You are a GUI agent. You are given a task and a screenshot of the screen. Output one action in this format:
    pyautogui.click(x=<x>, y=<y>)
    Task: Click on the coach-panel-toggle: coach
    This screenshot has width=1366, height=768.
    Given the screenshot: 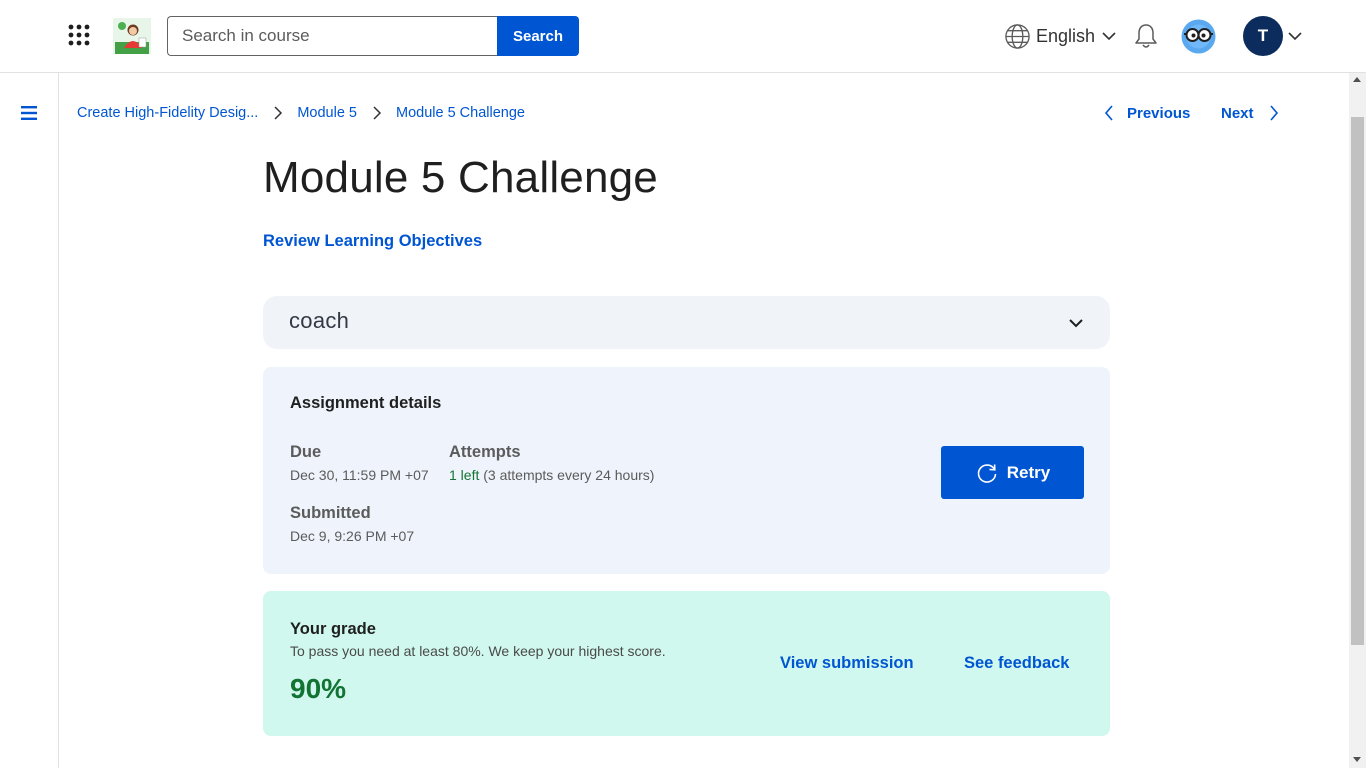 What is the action you would take?
    pyautogui.click(x=686, y=322)
    